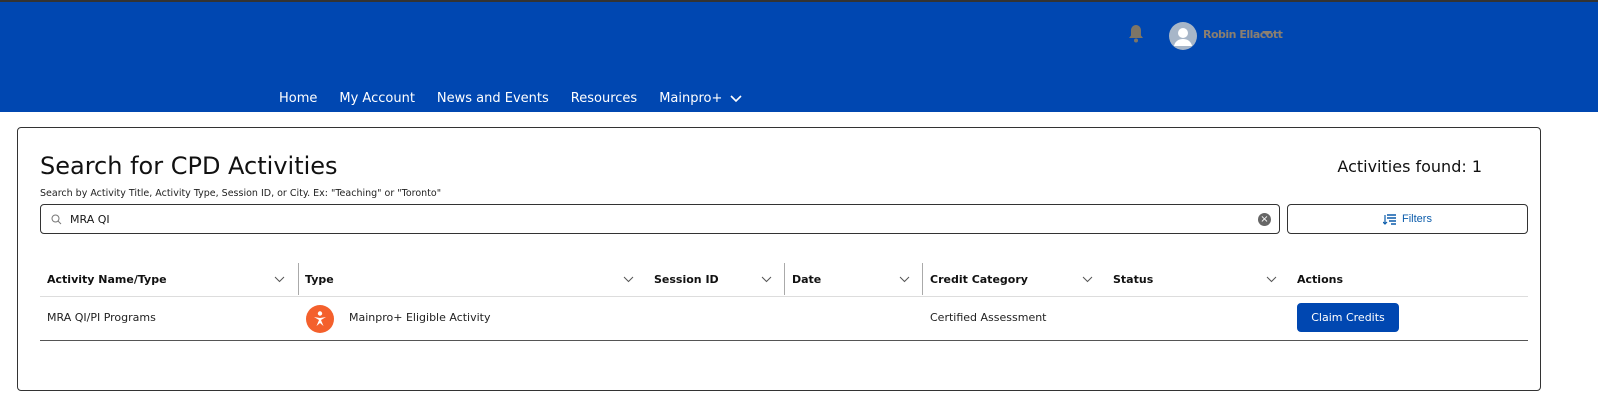 The width and height of the screenshot is (1598, 415). What do you see at coordinates (806, 279) in the screenshot?
I see `col-date: Date` at bounding box center [806, 279].